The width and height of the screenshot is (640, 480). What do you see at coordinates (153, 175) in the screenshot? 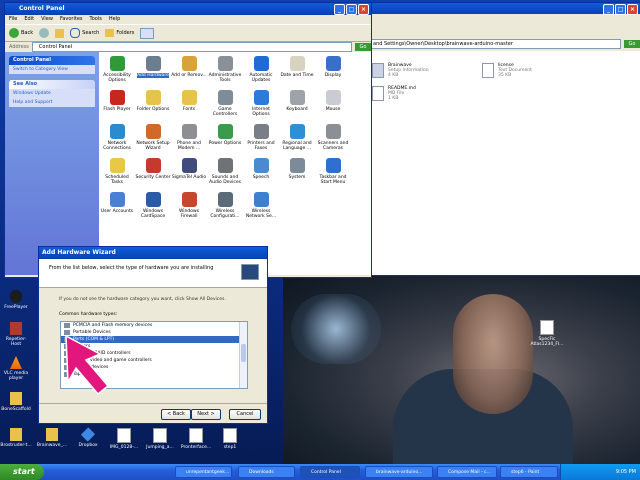
I see `applet-item: Security Center` at bounding box center [153, 175].